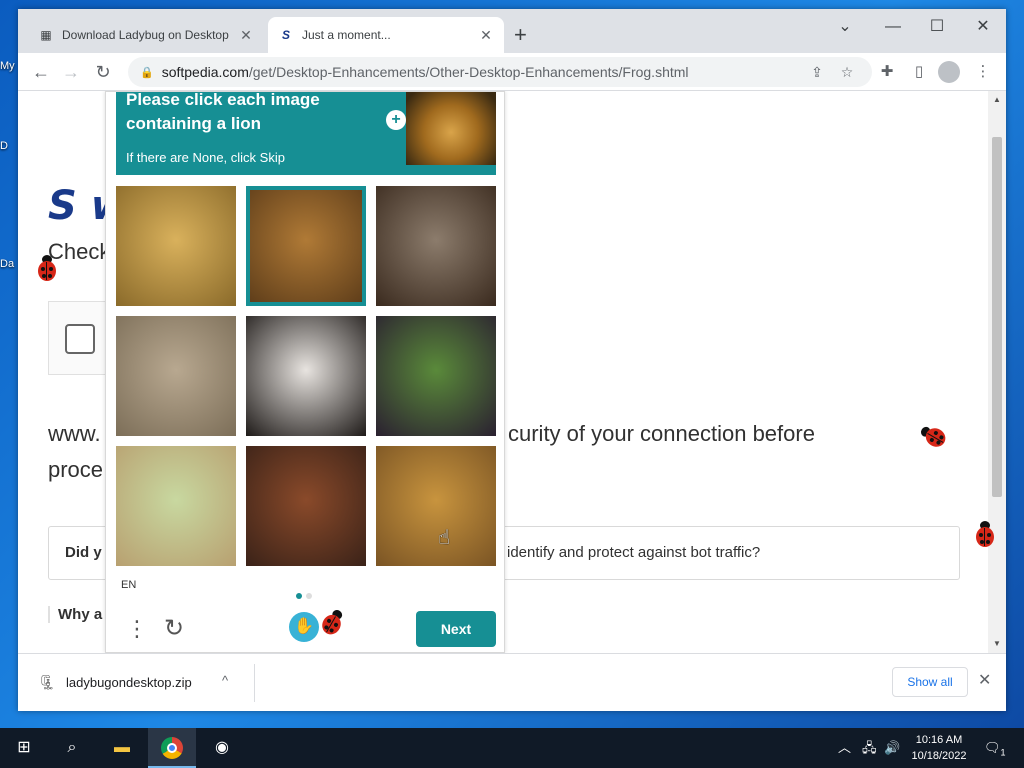 The image size is (1024, 768). What do you see at coordinates (436, 506) in the screenshot?
I see `captcha-image-lion-face` at bounding box center [436, 506].